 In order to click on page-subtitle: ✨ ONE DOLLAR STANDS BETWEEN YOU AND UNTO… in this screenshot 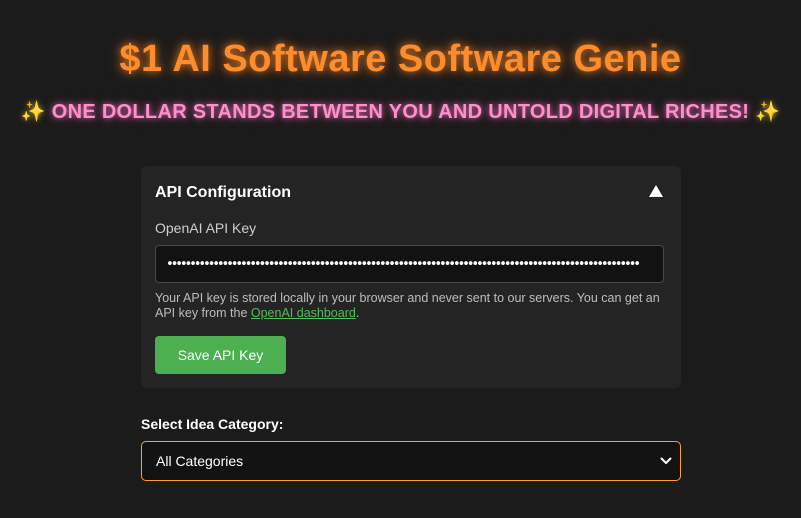, I will do `click(400, 111)`.